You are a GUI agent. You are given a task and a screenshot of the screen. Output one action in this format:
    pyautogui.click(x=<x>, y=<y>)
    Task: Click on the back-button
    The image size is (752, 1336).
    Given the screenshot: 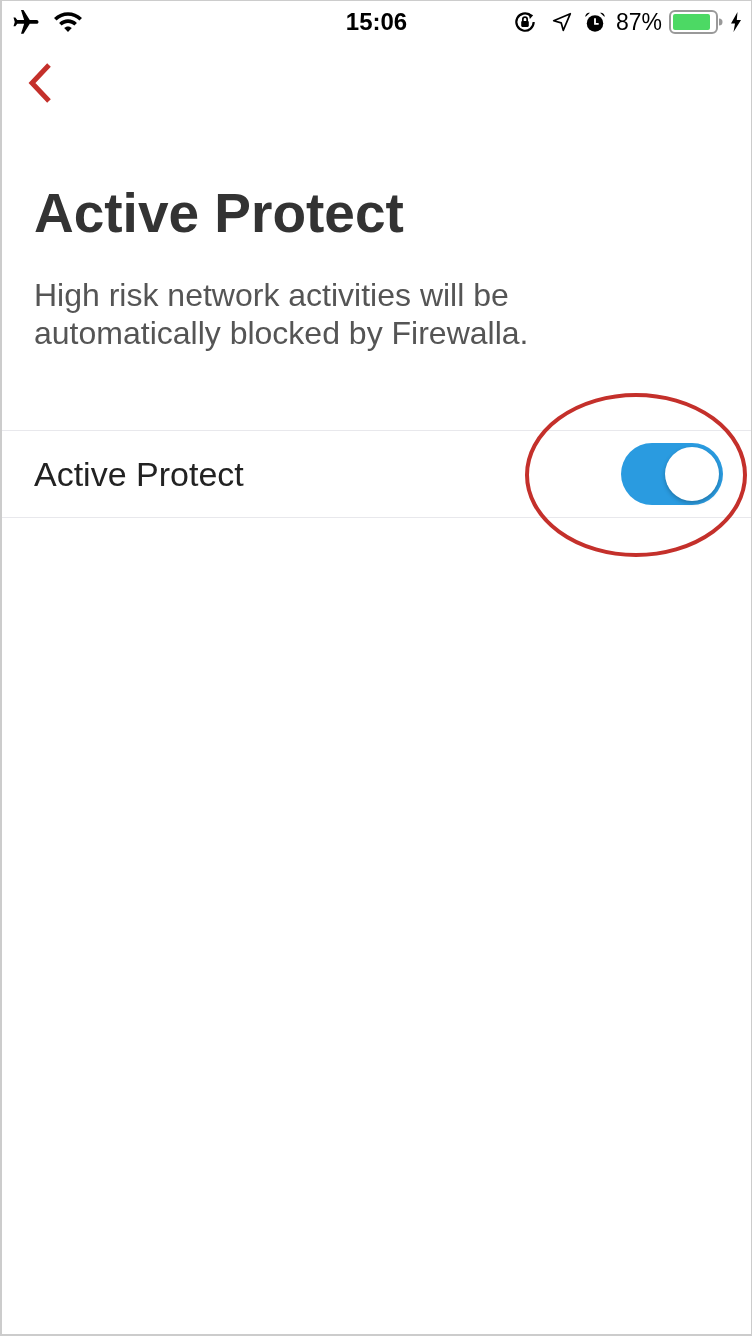 What is the action you would take?
    pyautogui.click(x=40, y=83)
    